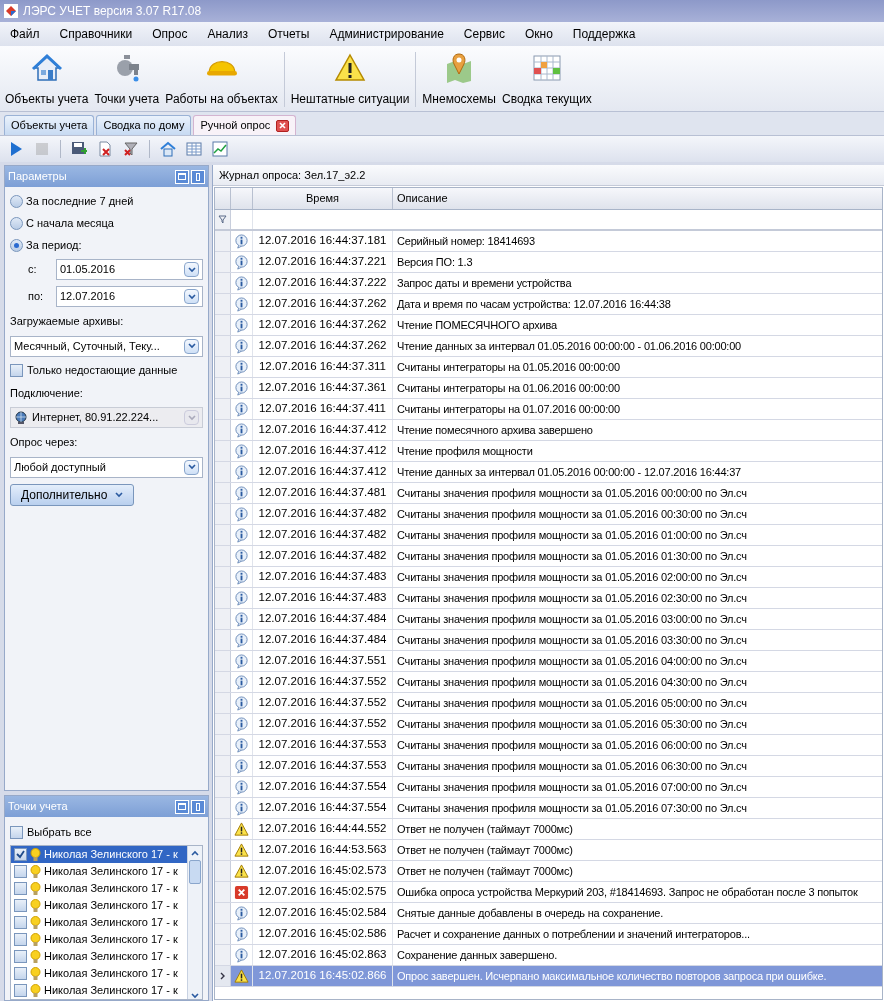  What do you see at coordinates (548, 409) in the screenshot?
I see `log-row: 12.07.2016 16:44:37.411 Считаны интеграторы на 01.07.2016 00:00:00` at bounding box center [548, 409].